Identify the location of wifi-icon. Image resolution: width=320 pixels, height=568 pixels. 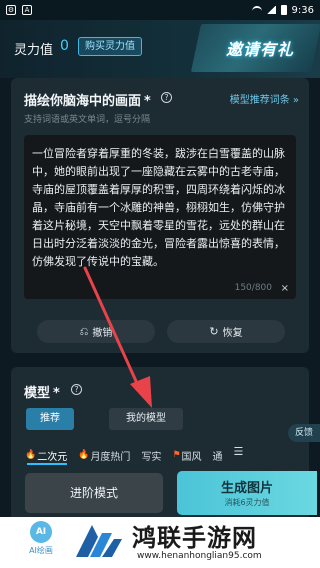
(256, 10).